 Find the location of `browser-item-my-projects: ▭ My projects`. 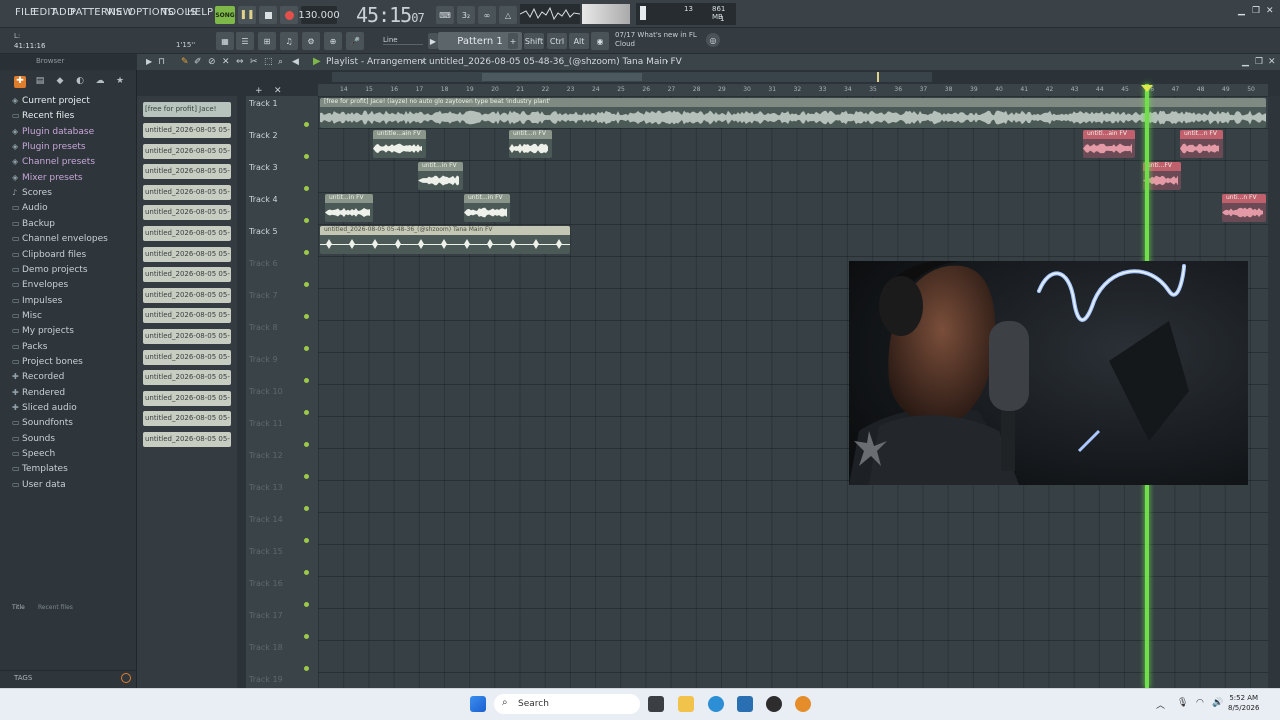

browser-item-my-projects: ▭ My projects is located at coordinates (43, 331).